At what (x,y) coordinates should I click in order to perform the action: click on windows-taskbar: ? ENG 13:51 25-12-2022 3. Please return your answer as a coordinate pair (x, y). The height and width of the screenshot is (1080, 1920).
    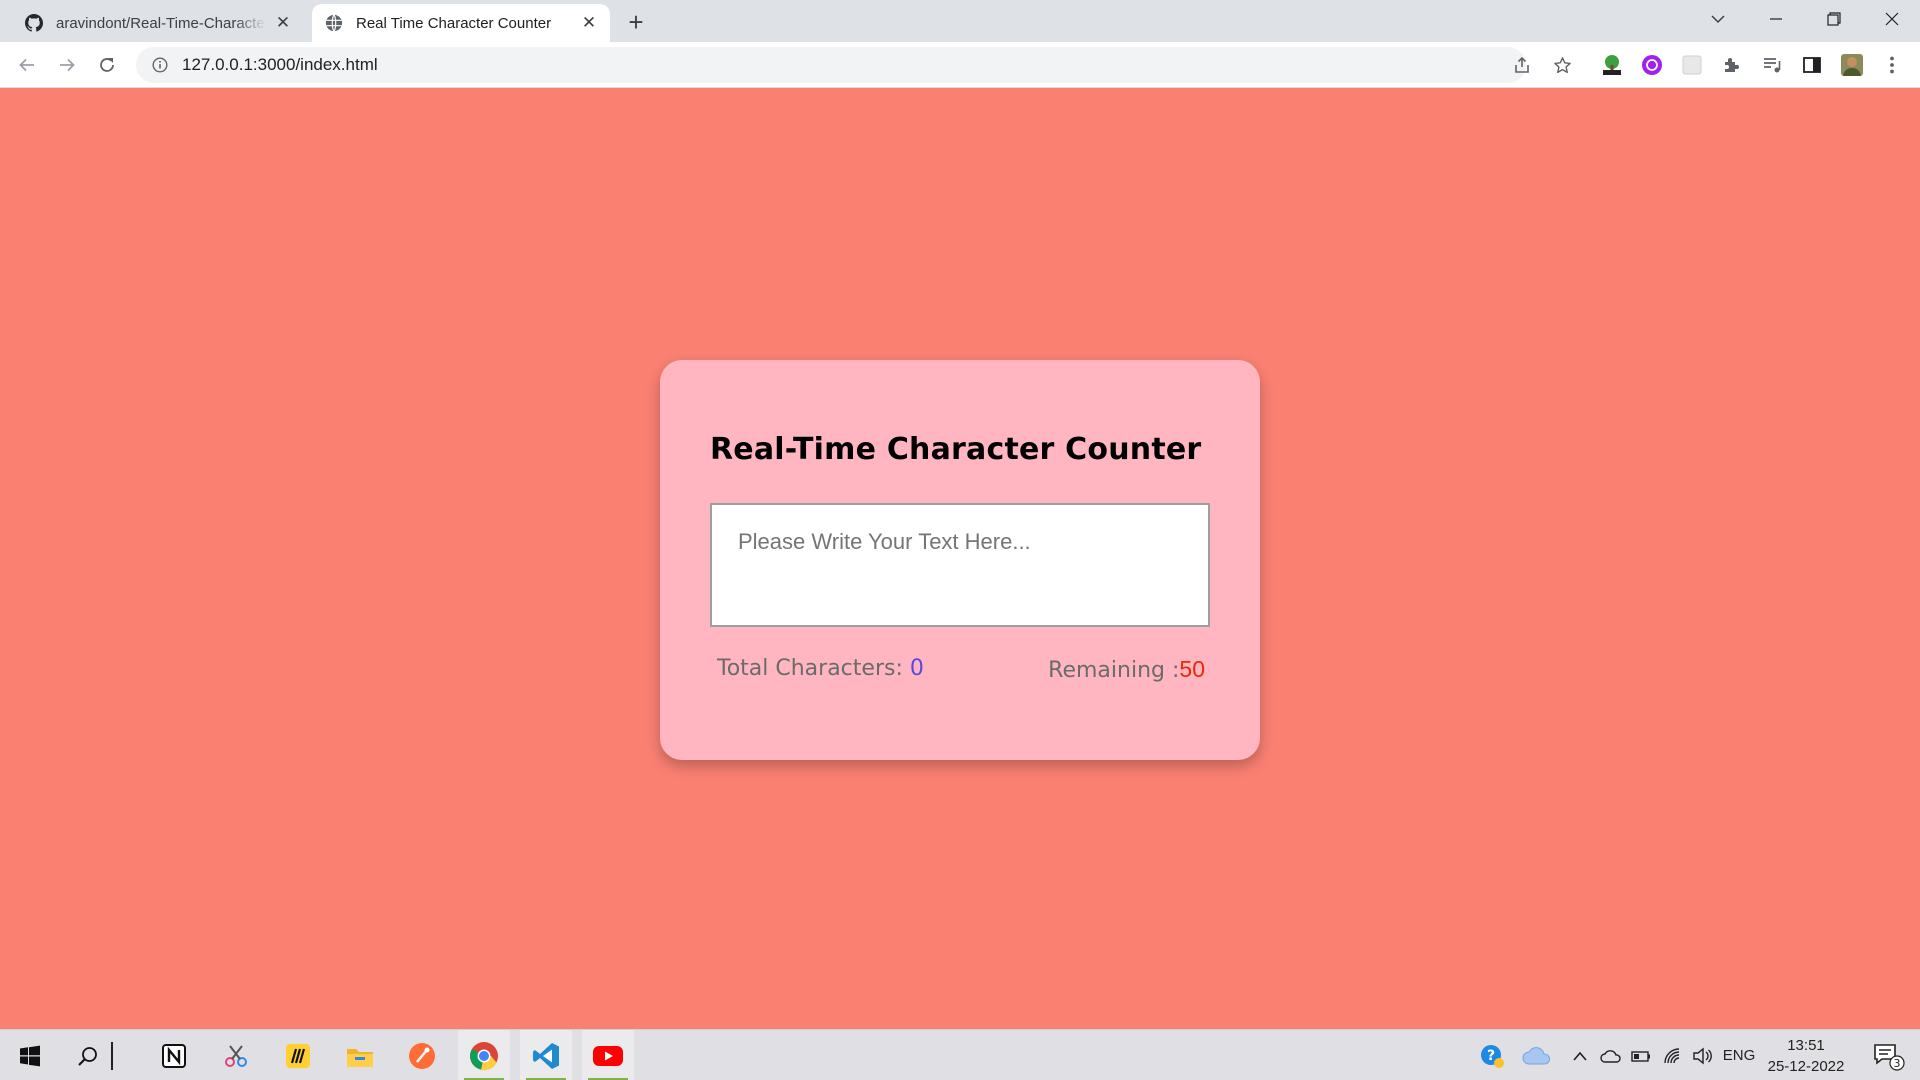
    Looking at the image, I should click on (960, 1054).